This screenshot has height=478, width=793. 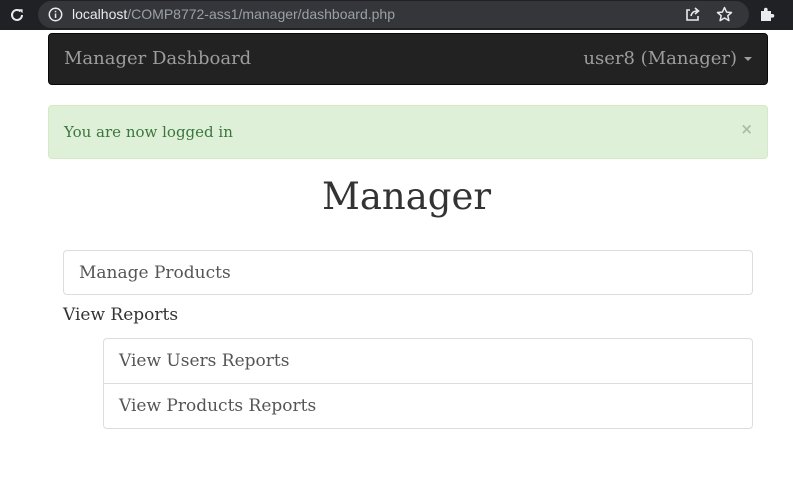 I want to click on view-products-reports-link: View Products Reports, so click(x=428, y=406).